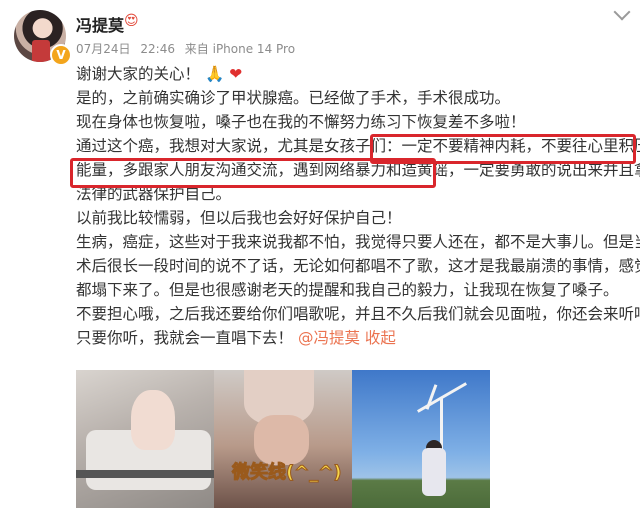 The image size is (640, 518). What do you see at coordinates (236, 74) in the screenshot?
I see `heart-emoji-icon: ❤` at bounding box center [236, 74].